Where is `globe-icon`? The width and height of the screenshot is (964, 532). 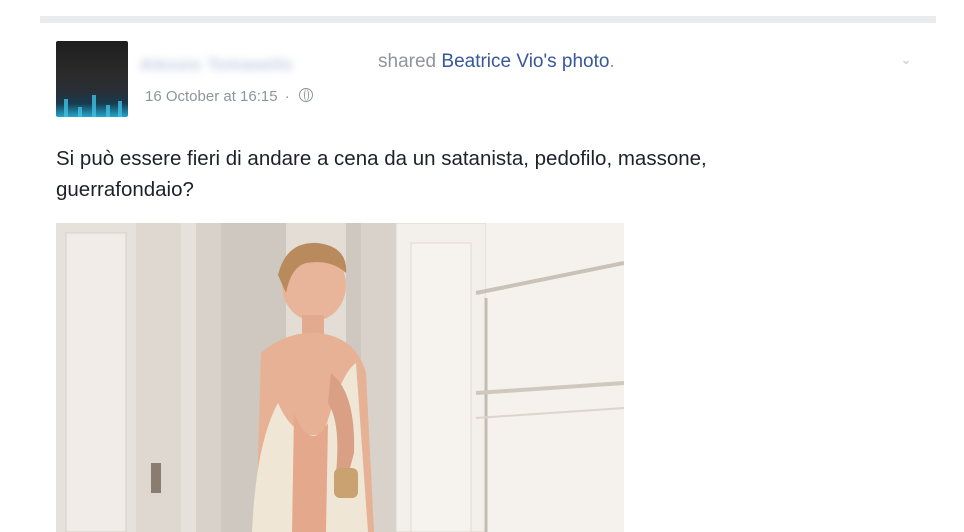
globe-icon is located at coordinates (305, 95).